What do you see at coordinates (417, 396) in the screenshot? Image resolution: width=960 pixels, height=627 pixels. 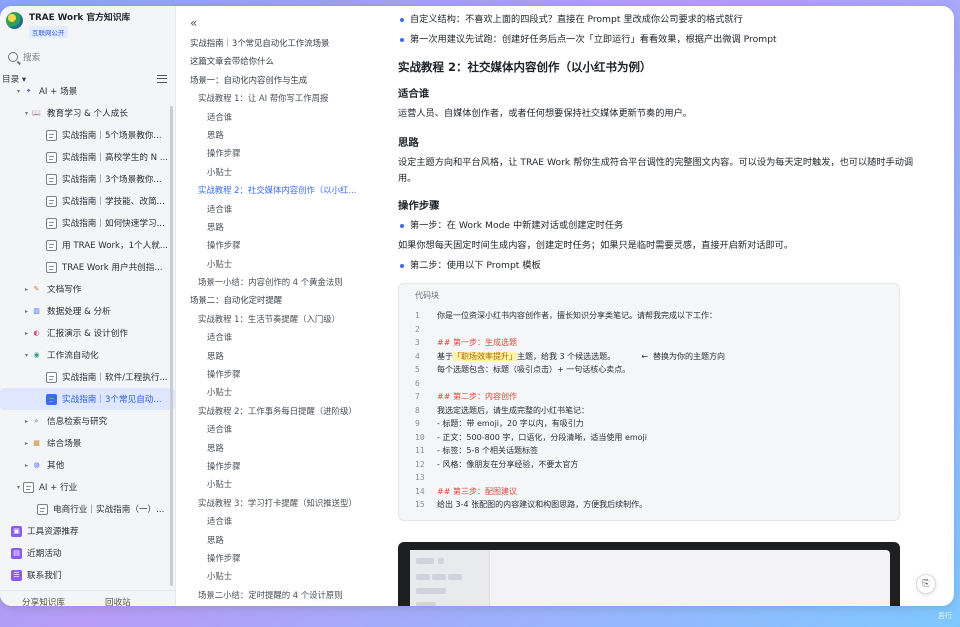 I see `line-number: 7` at bounding box center [417, 396].